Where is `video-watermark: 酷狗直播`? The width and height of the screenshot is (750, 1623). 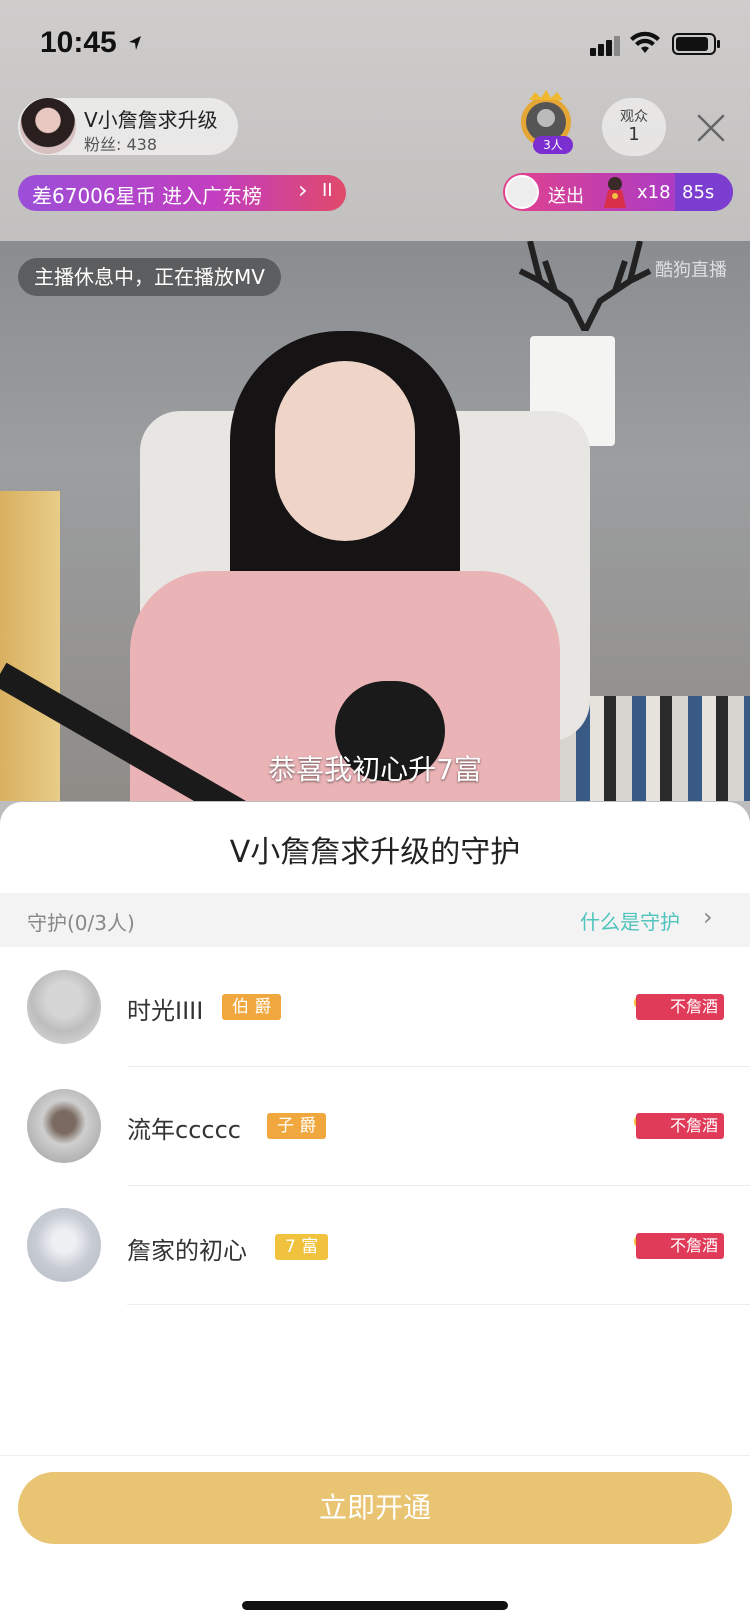 video-watermark: 酷狗直播 is located at coordinates (691, 270).